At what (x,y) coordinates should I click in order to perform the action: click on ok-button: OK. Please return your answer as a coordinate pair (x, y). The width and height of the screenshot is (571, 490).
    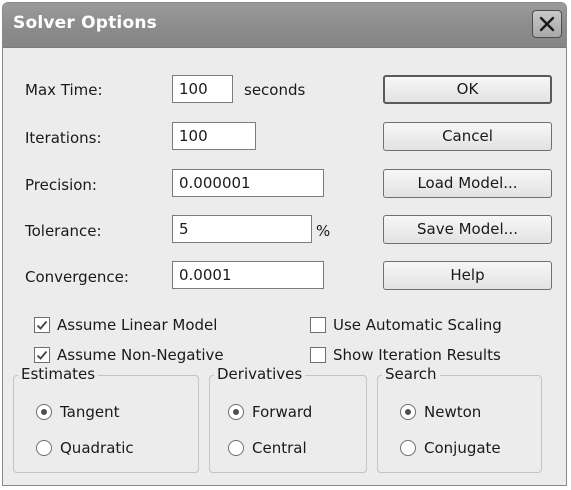
    Looking at the image, I should click on (467, 89).